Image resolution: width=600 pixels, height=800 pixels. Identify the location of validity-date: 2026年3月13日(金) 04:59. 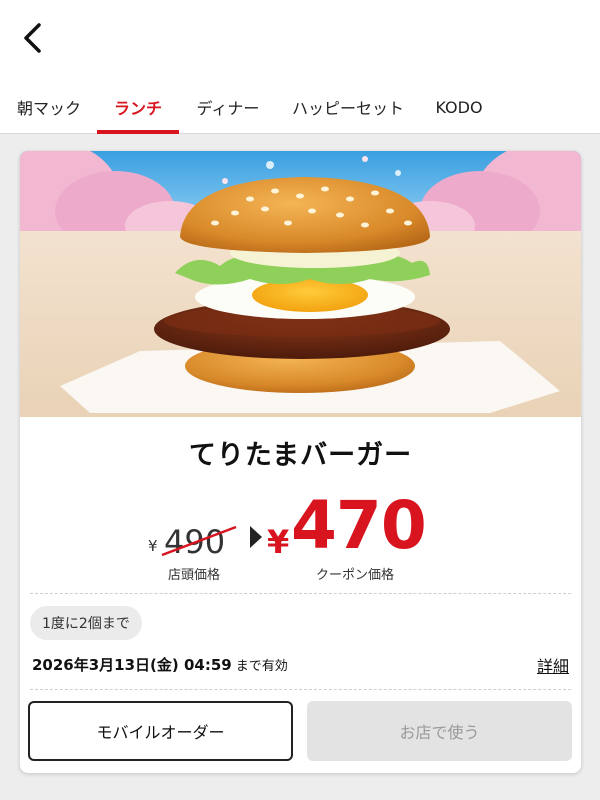
(132, 665).